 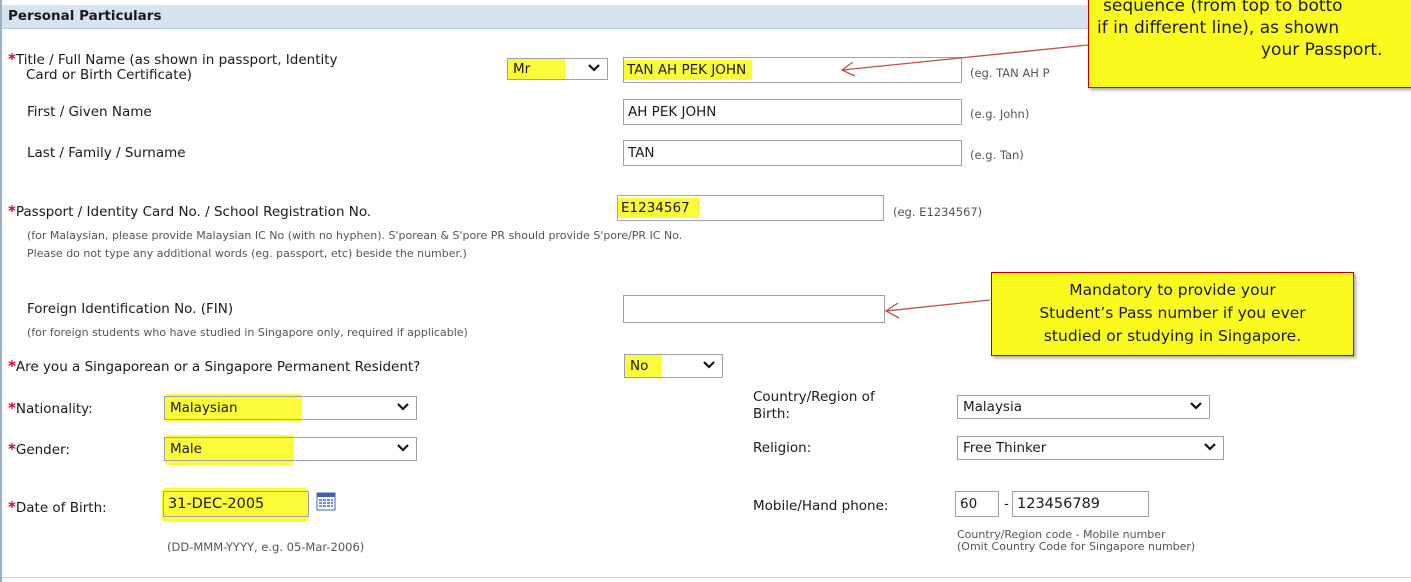 What do you see at coordinates (1172, 336) in the screenshot?
I see `callout-fin-line3: studied or studying in Singapore.` at bounding box center [1172, 336].